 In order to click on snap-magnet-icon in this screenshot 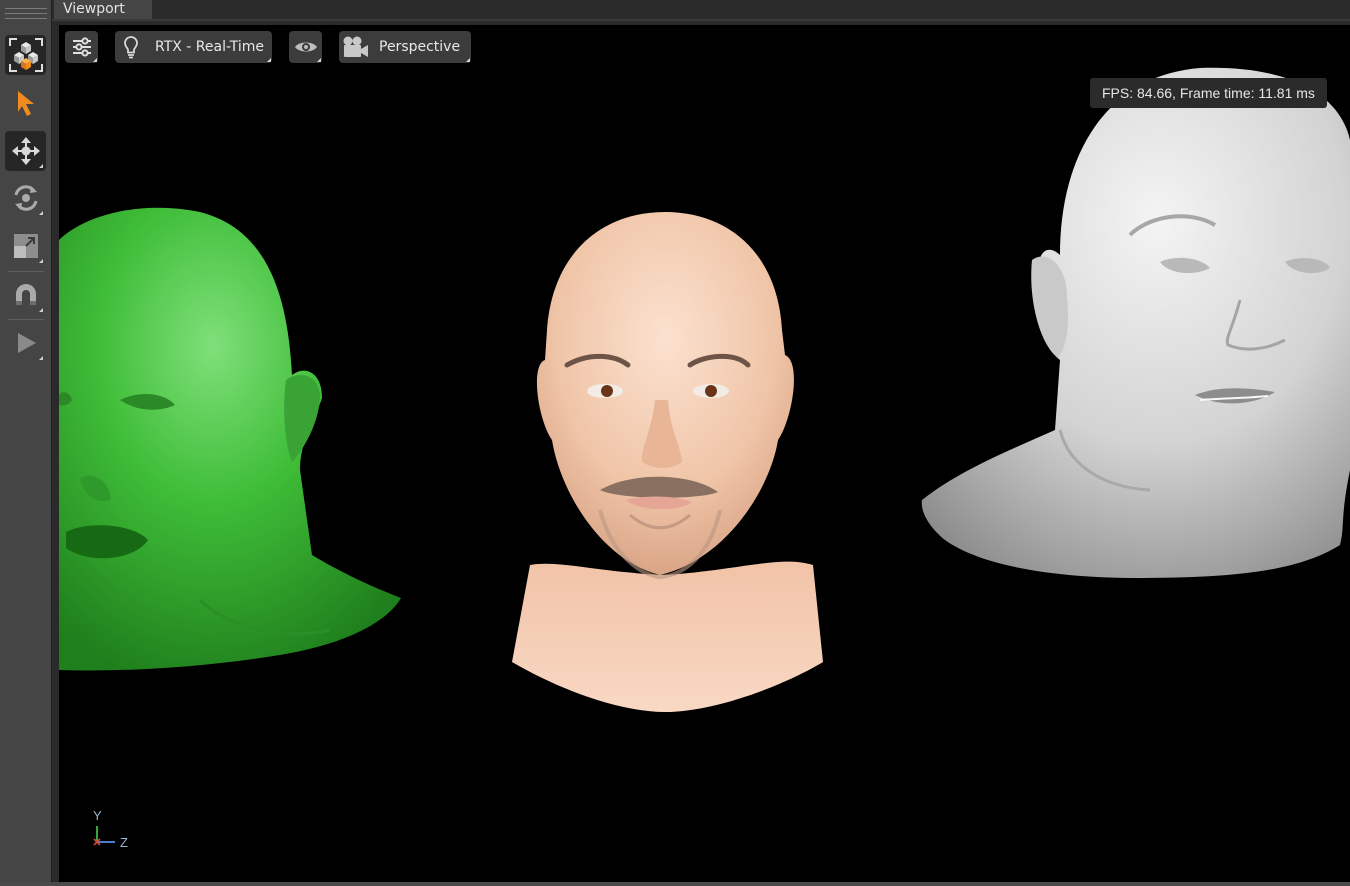, I will do `click(25, 294)`.